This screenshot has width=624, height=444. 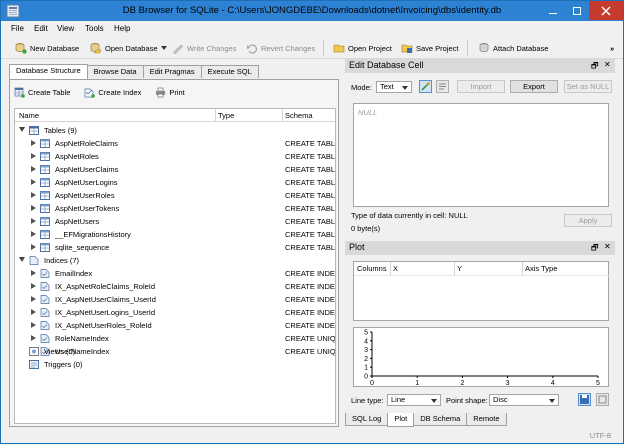 I want to click on plot-column-header: Axis Type, so click(x=541, y=268).